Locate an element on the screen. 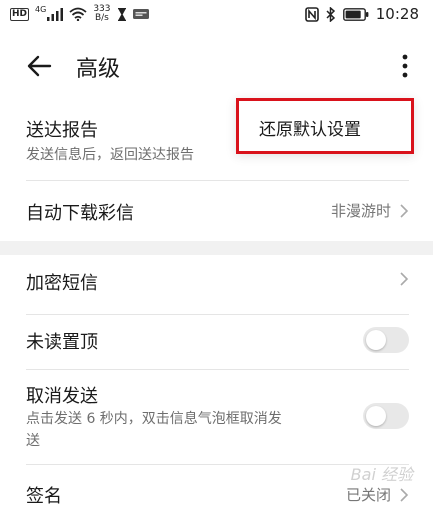 This screenshot has width=433, height=505. page-title: 高级 is located at coordinates (98, 69).